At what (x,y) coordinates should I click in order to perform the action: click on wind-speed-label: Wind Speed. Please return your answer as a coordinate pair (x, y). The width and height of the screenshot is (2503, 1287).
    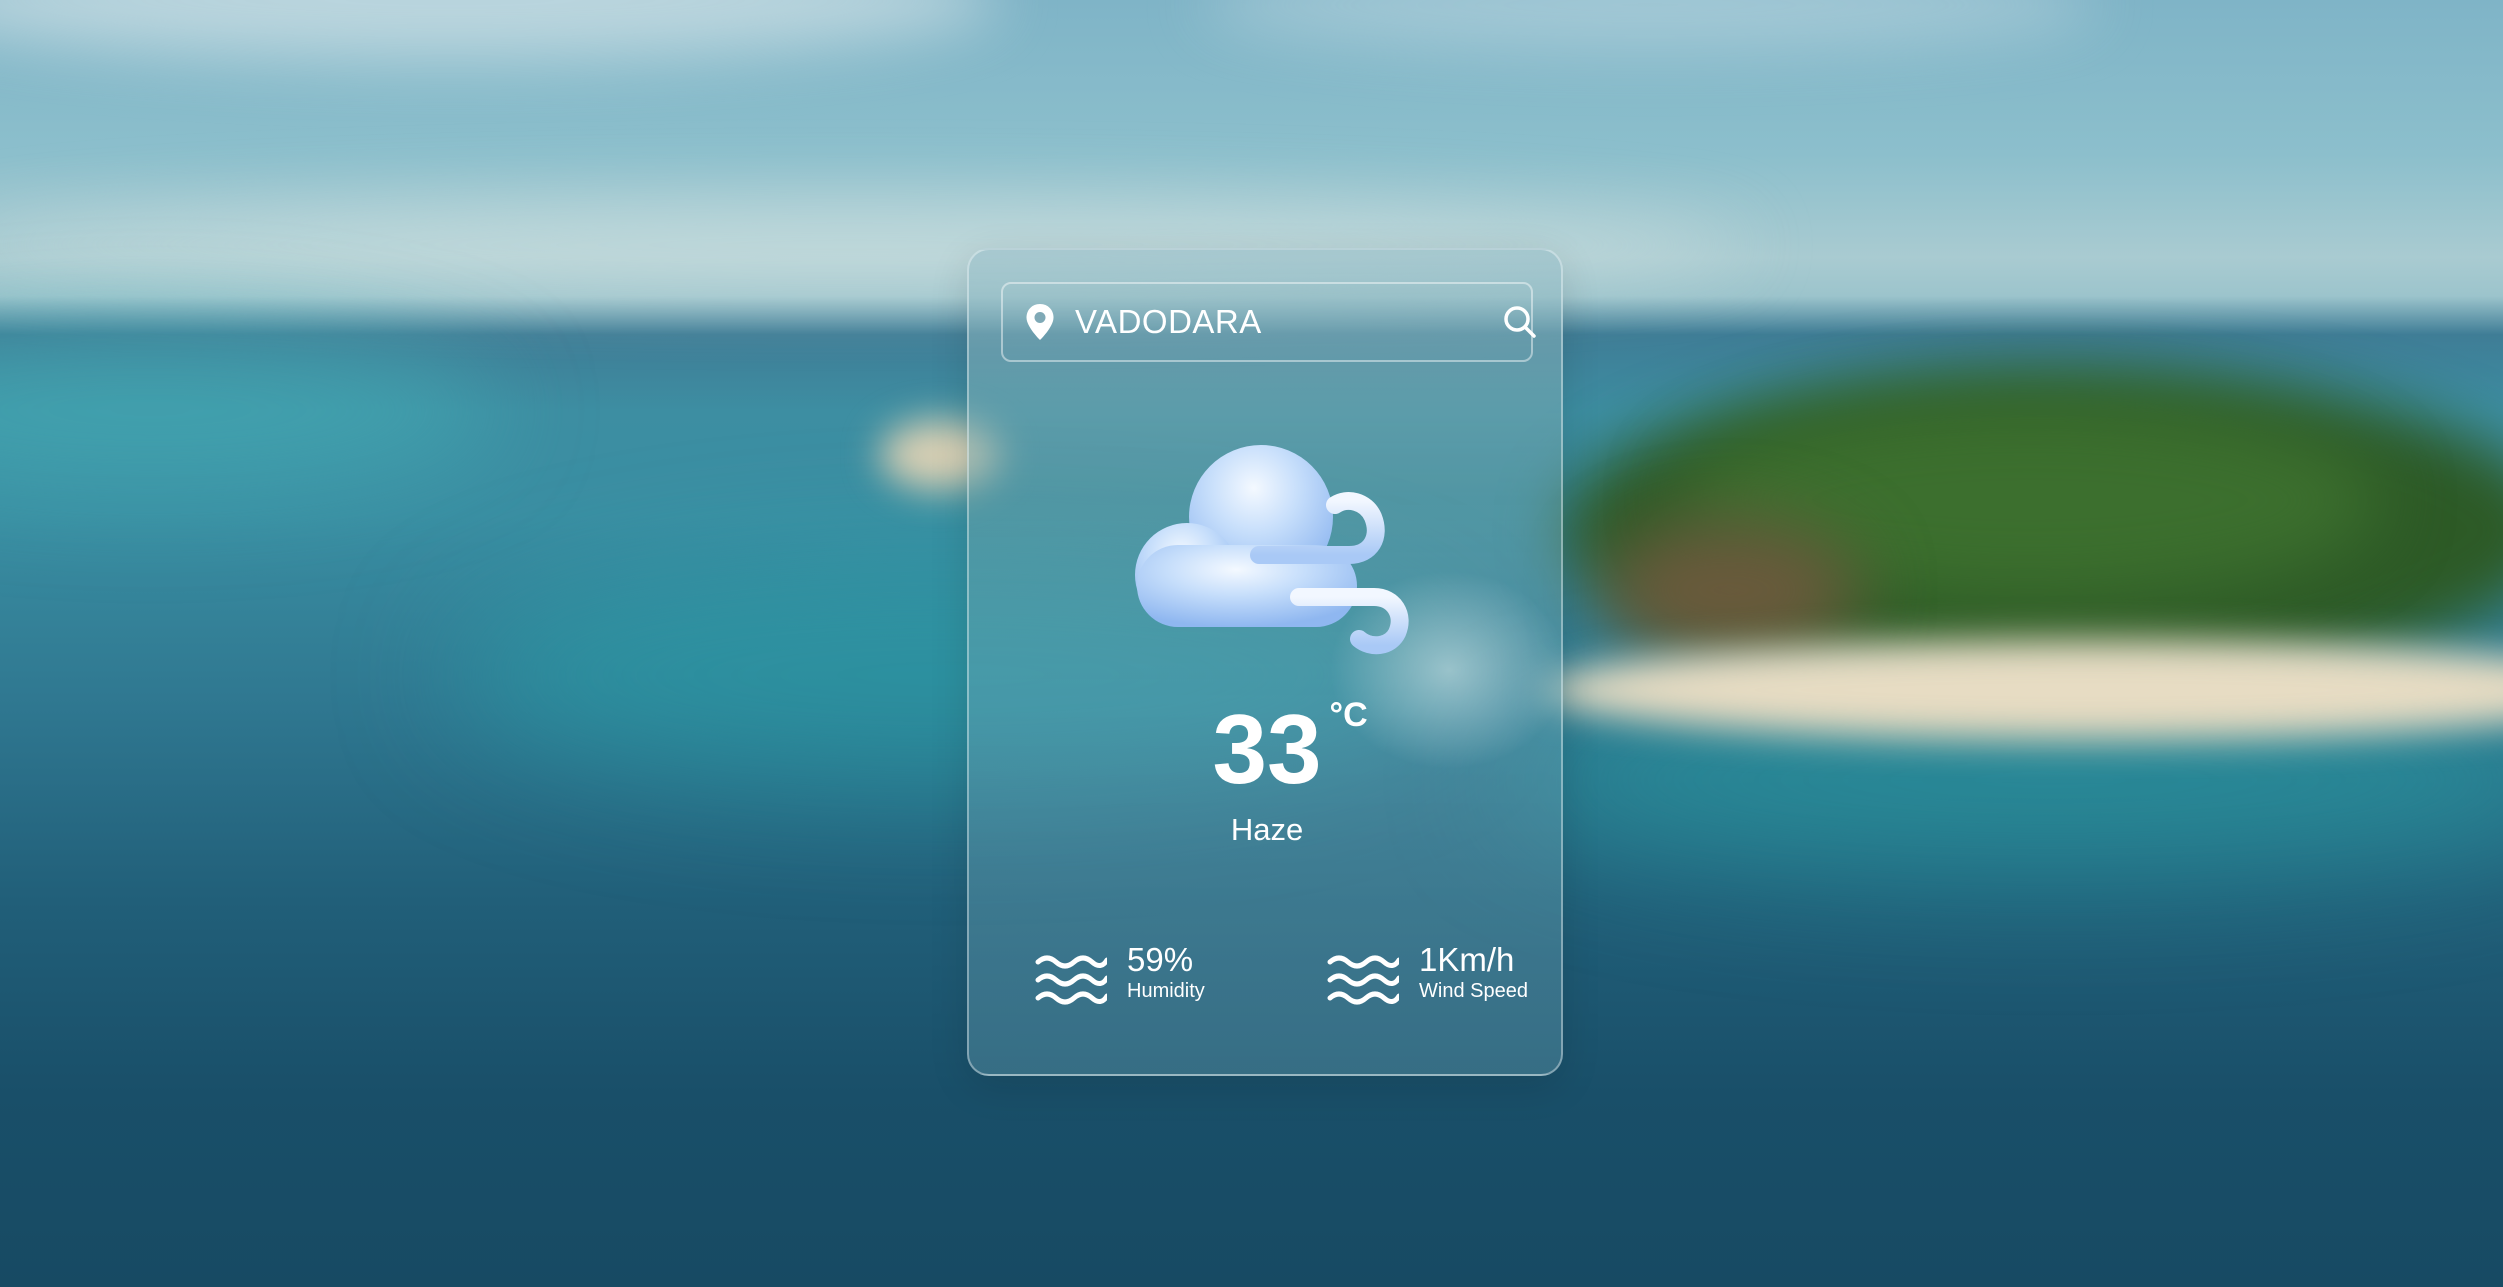
    Looking at the image, I should click on (1473, 991).